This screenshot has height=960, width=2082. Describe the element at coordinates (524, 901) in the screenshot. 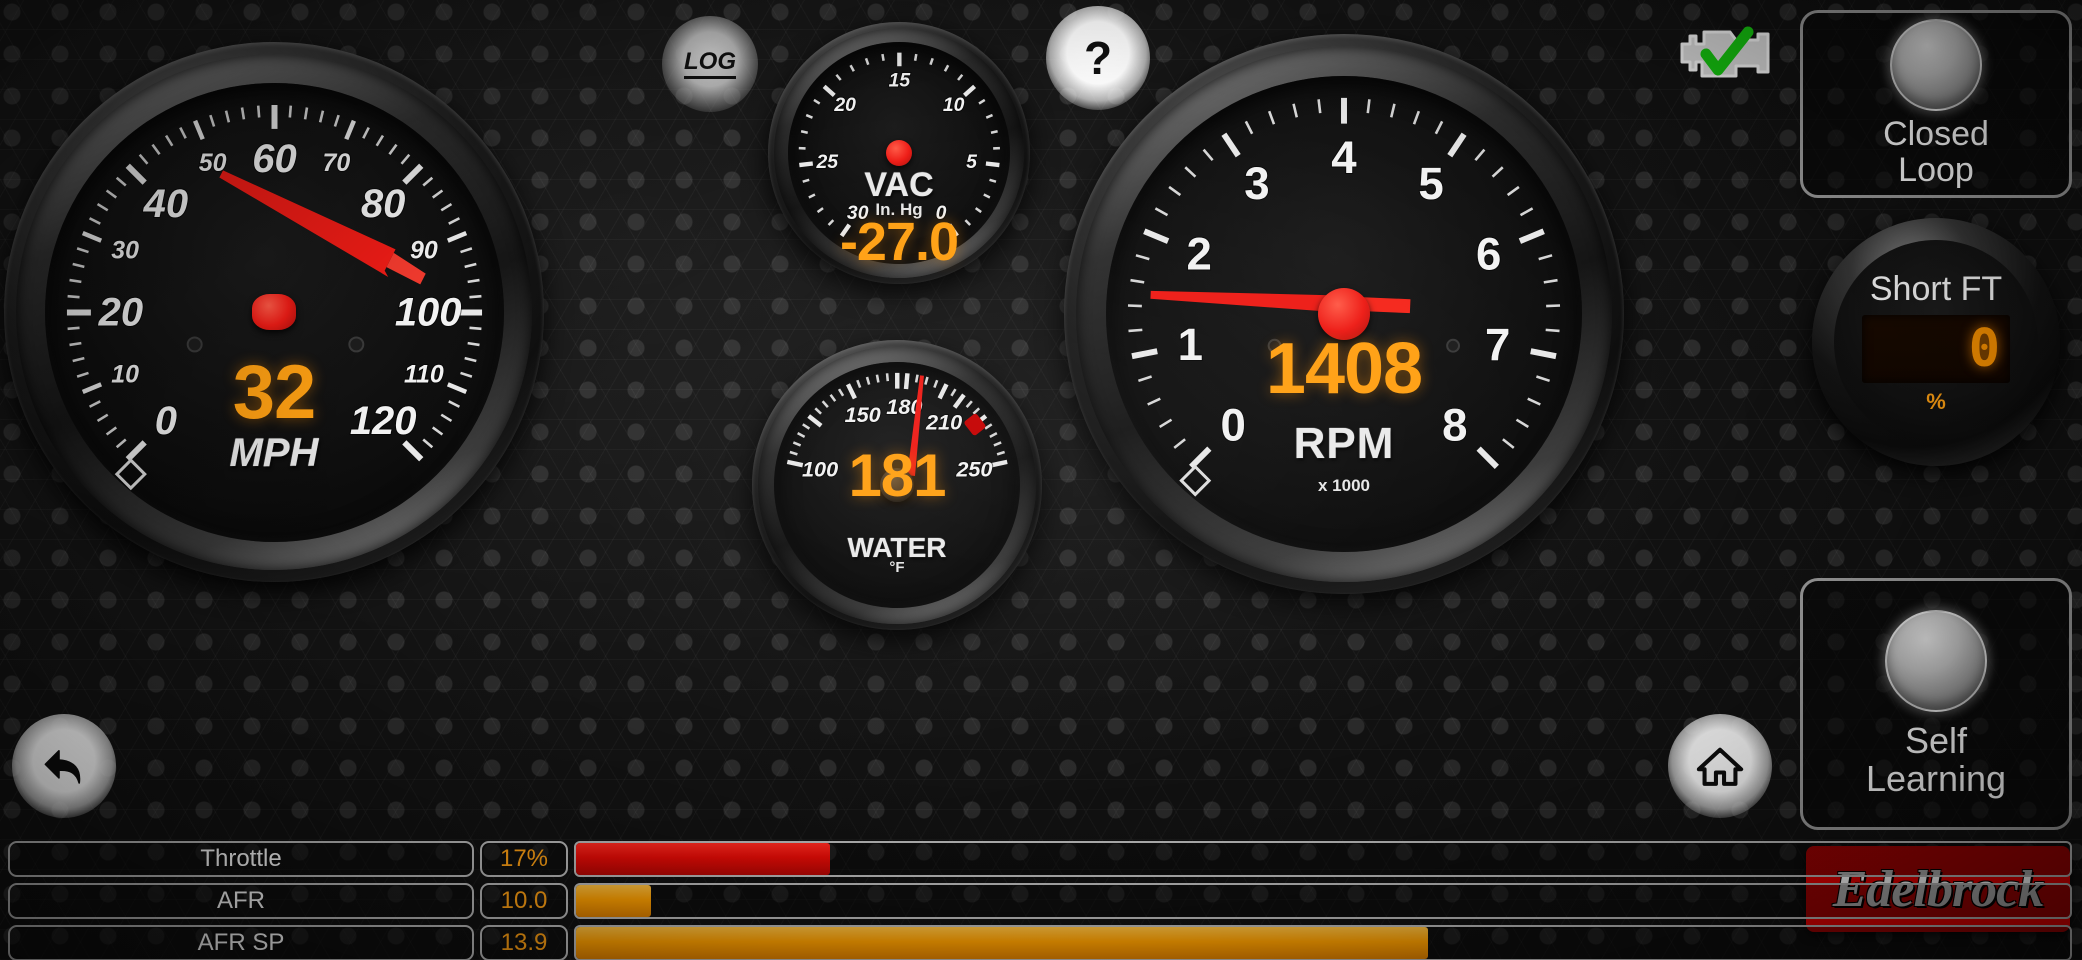

I see `bar-value: 10.0` at that location.